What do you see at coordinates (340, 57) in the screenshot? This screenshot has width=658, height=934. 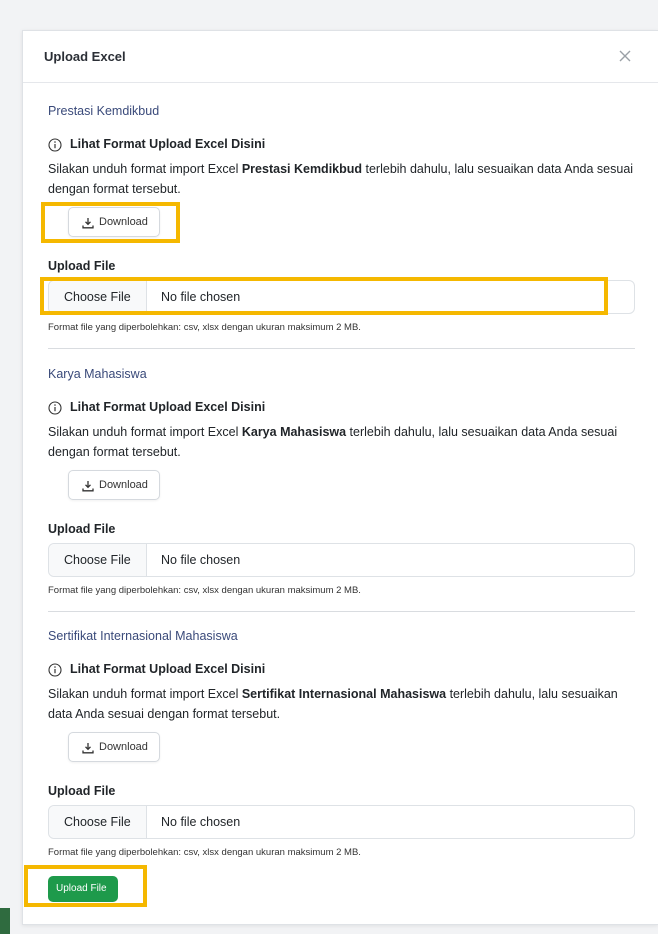 I see `modal-header: Upload Excel` at bounding box center [340, 57].